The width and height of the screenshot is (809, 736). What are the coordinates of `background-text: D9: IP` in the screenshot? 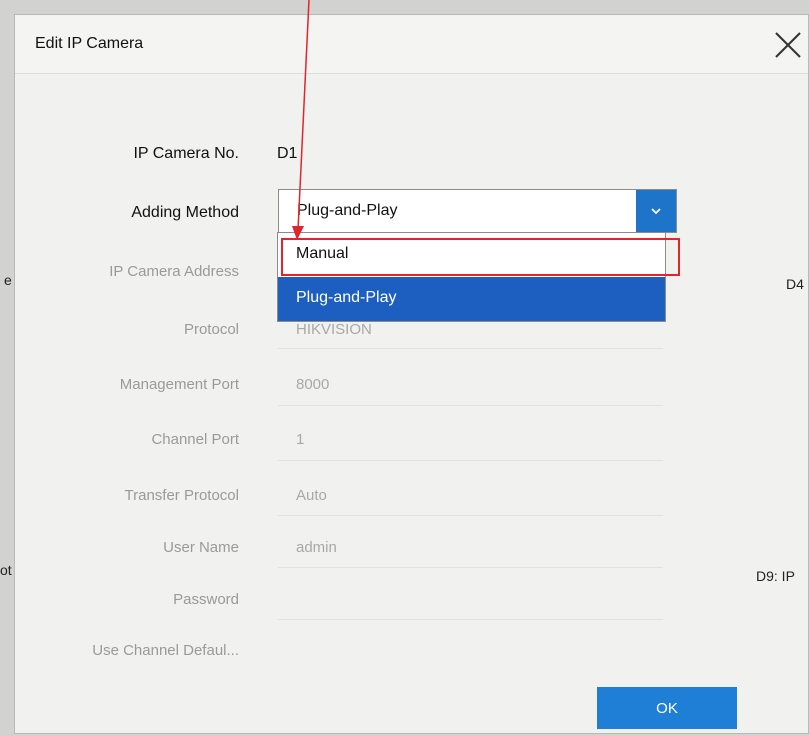 It's located at (775, 576).